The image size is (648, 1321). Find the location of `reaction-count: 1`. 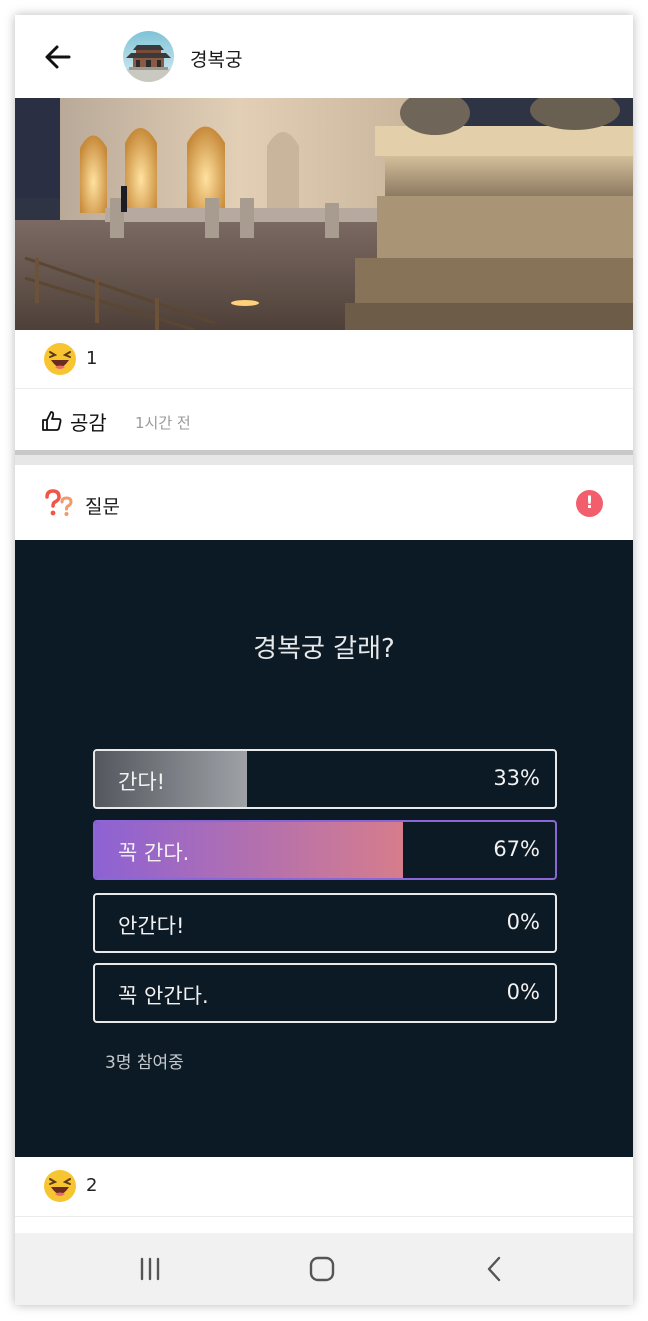

reaction-count: 1 is located at coordinates (92, 358).